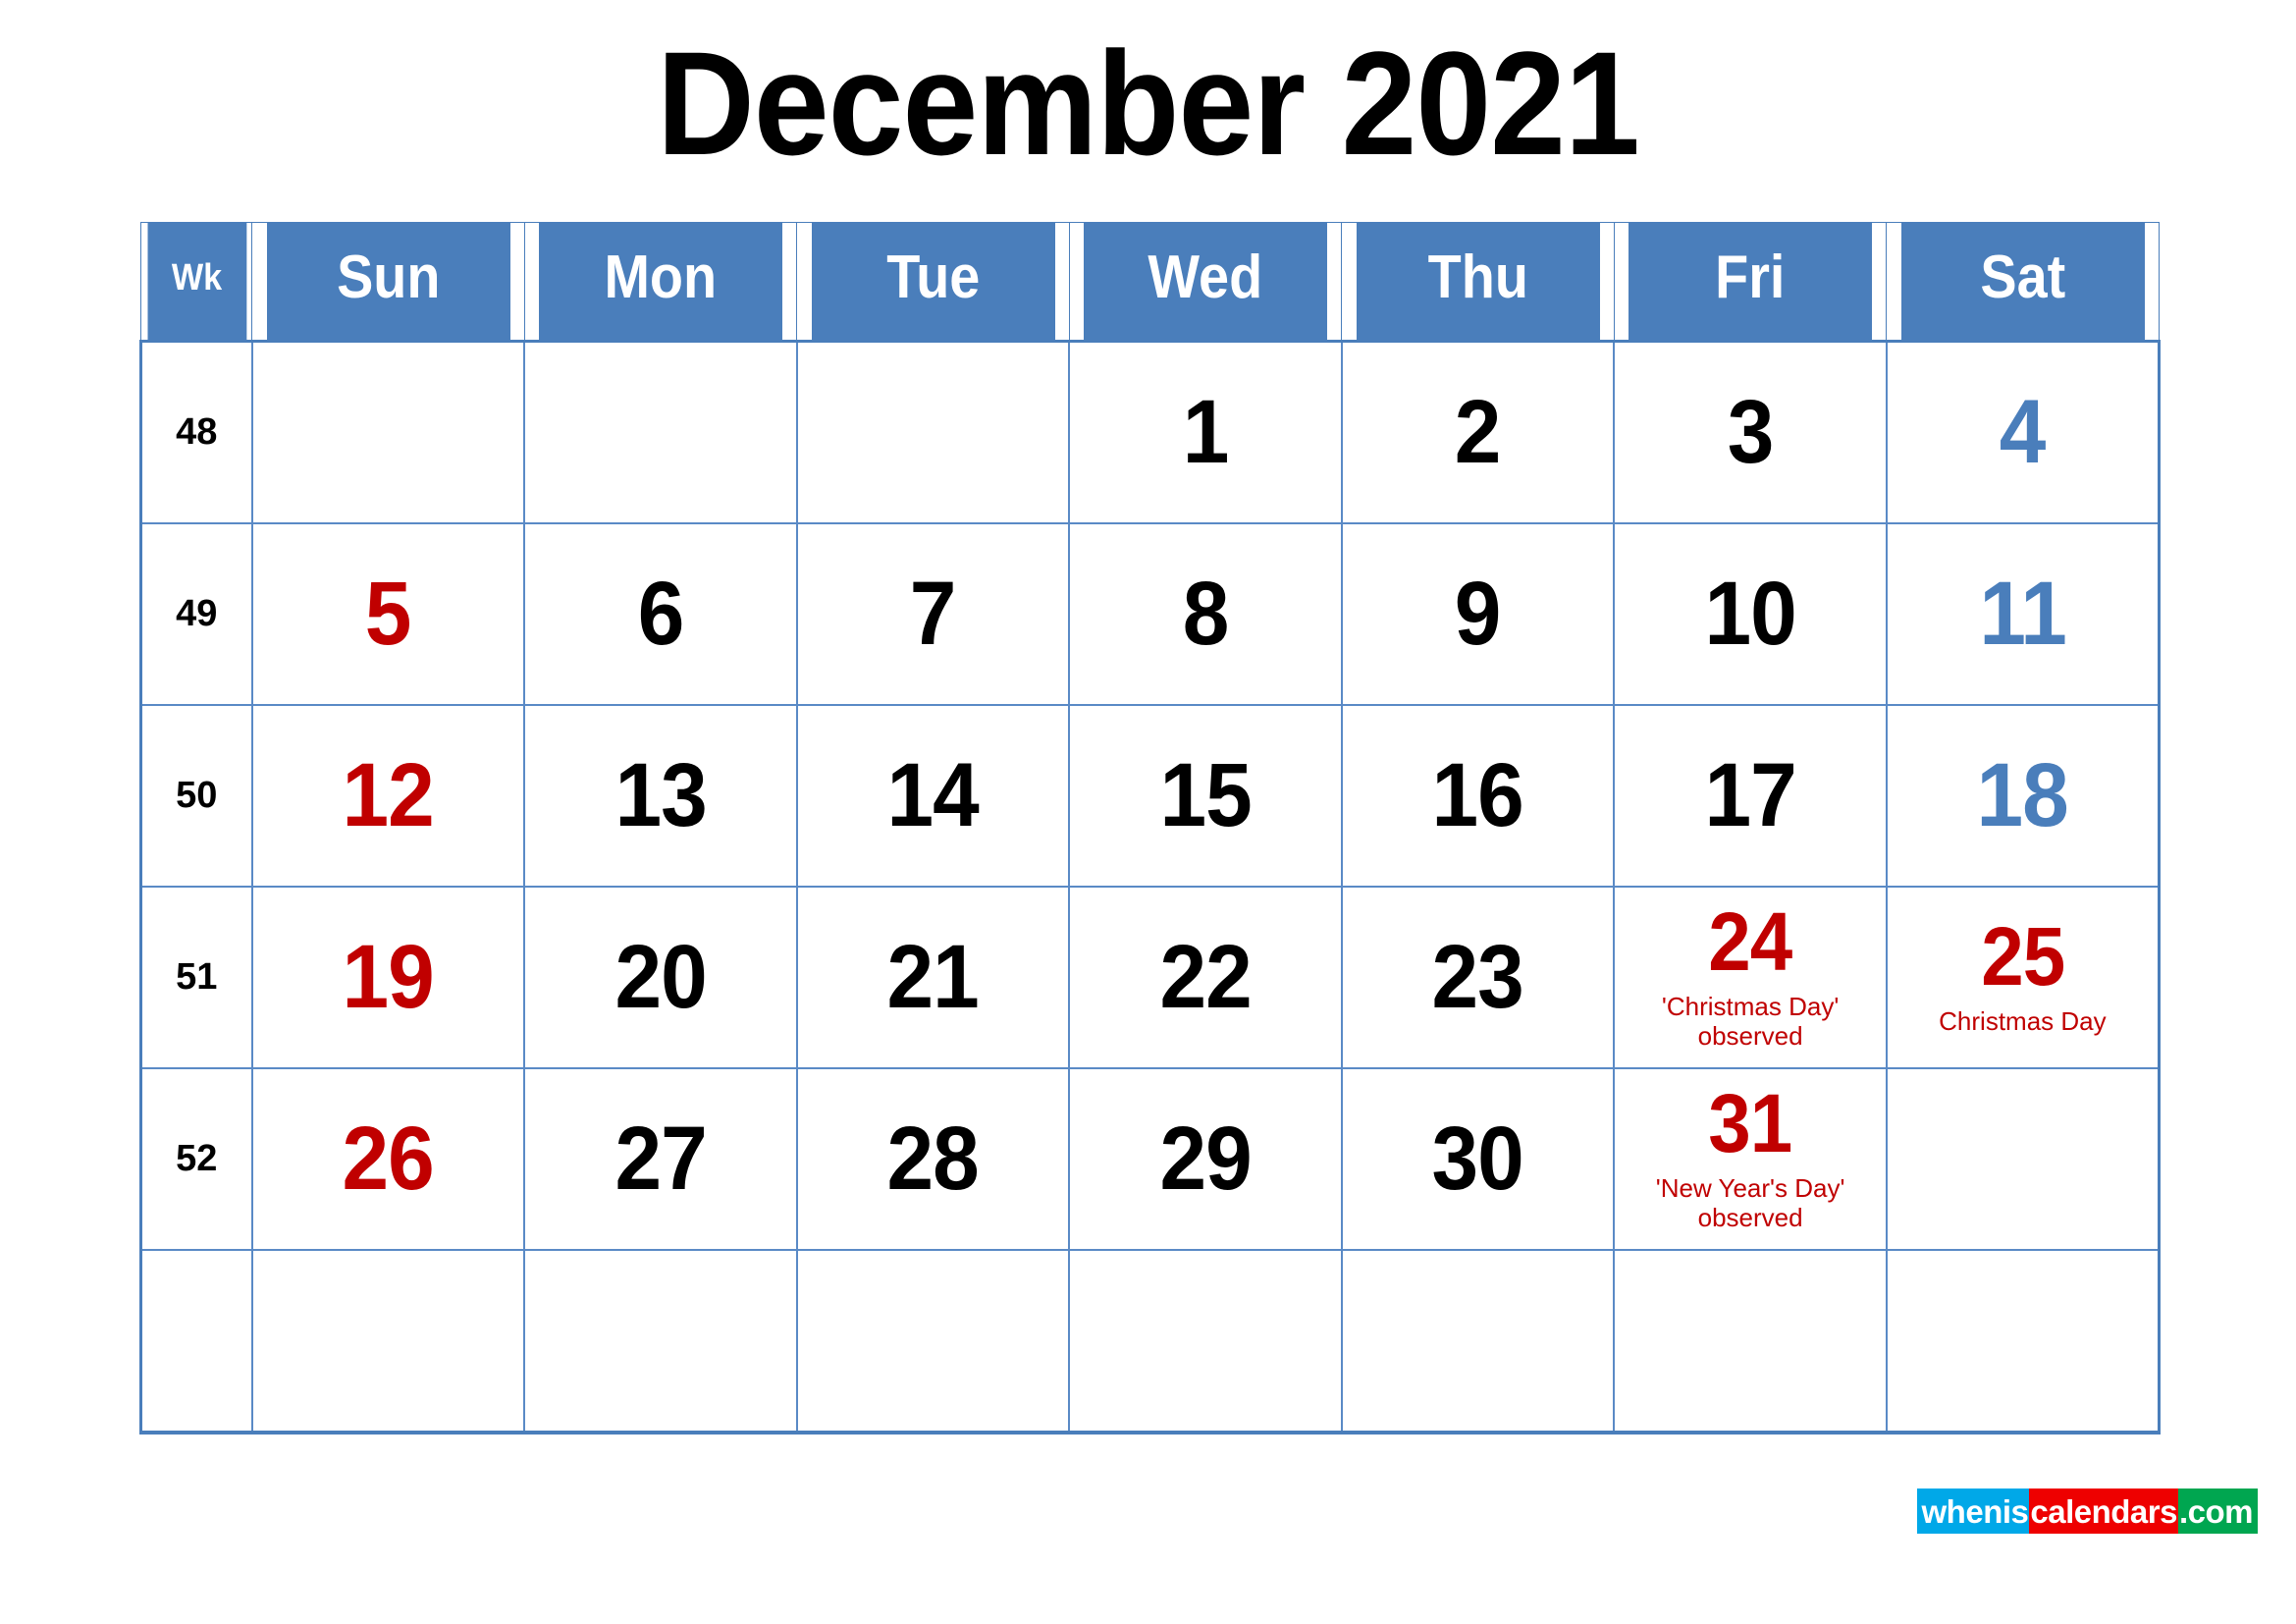 The image size is (2296, 1624). I want to click on day-number: 23, so click(1477, 976).